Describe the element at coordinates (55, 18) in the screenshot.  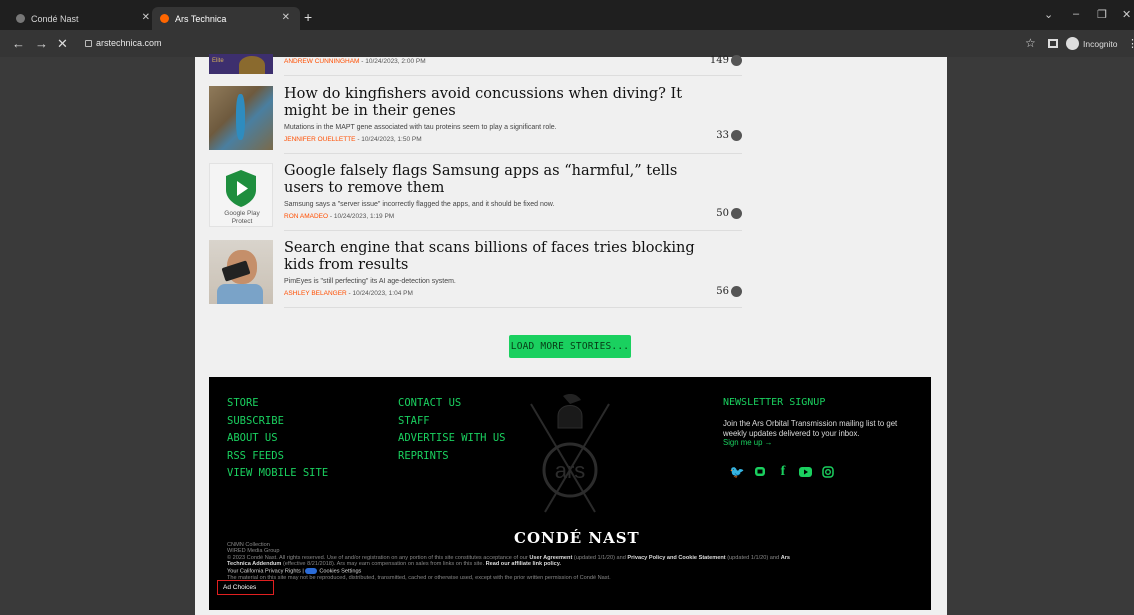
I see `tab-title: Condé Nast` at that location.